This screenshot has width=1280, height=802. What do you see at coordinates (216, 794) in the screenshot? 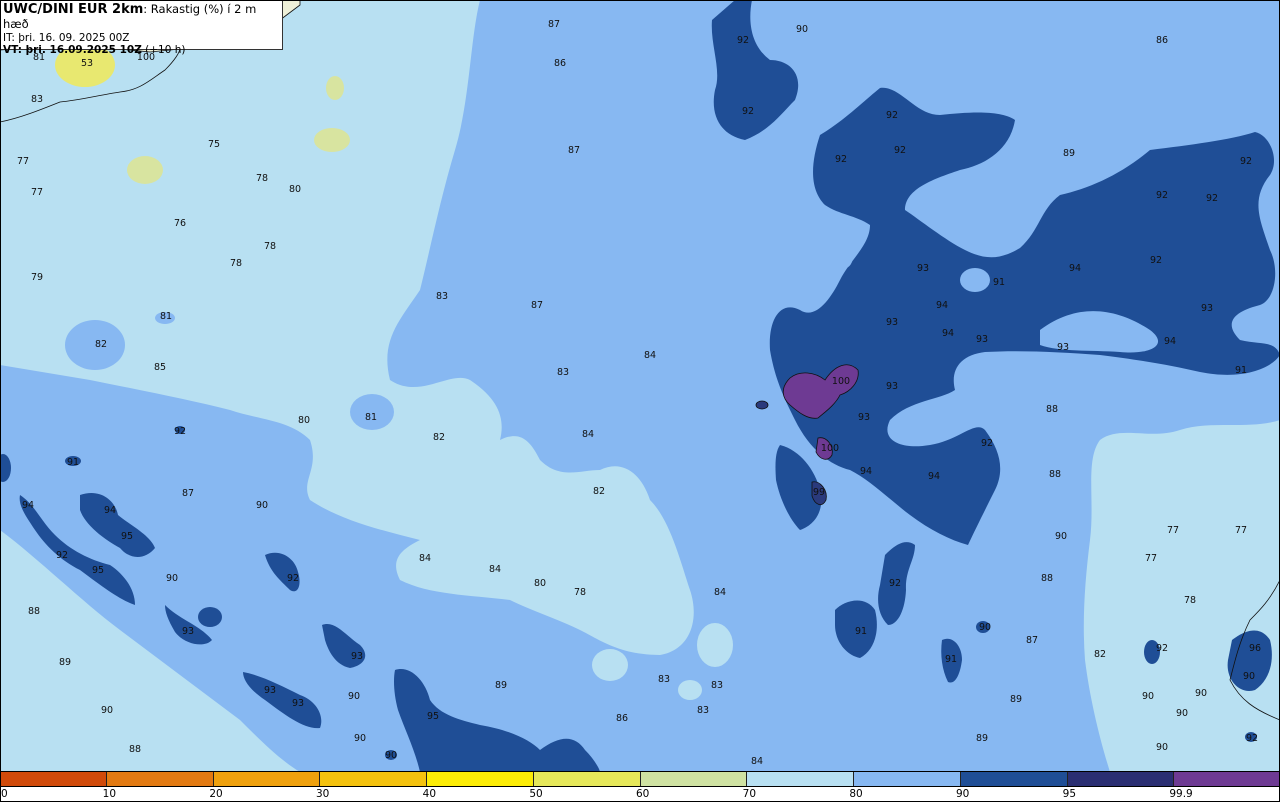
I see `legend-tick-label: 20` at bounding box center [216, 794].